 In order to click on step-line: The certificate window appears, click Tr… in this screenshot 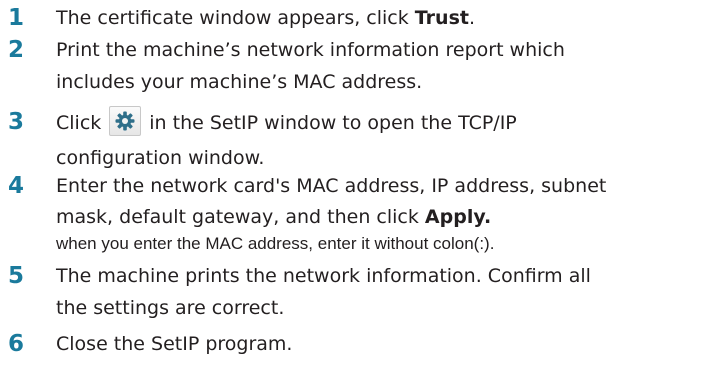, I will do `click(391, 18)`.